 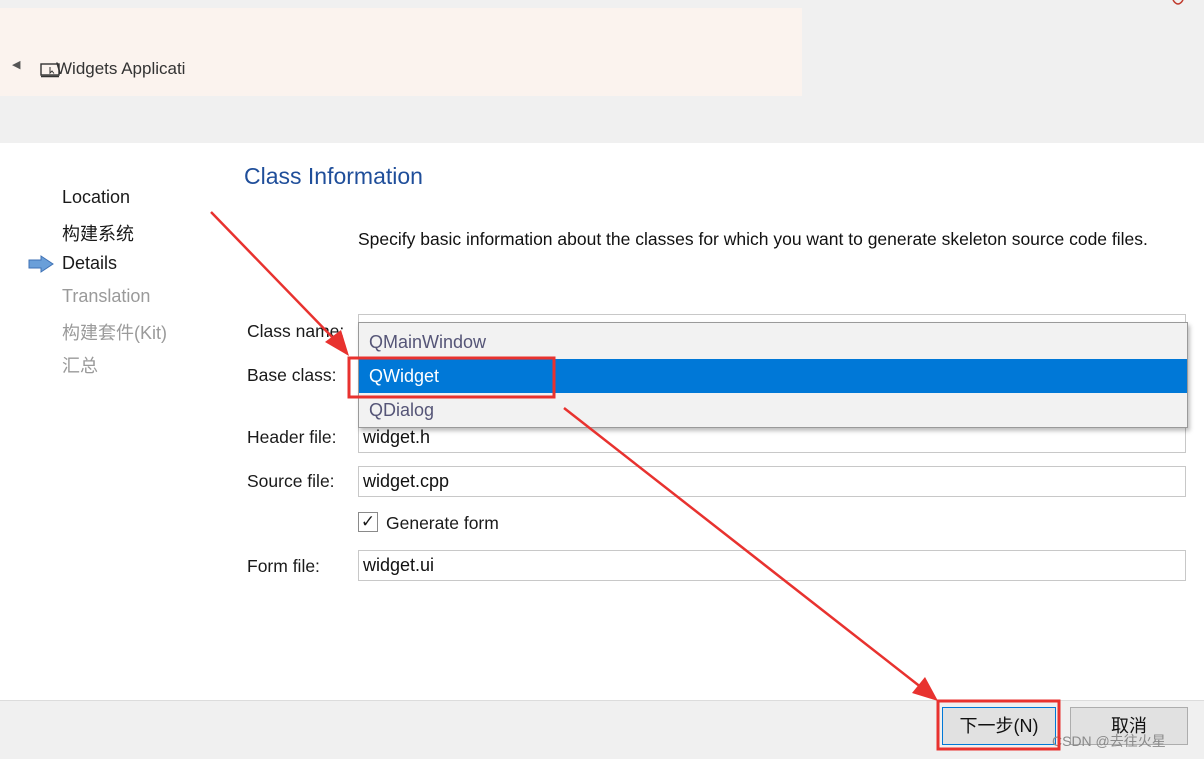 What do you see at coordinates (291, 481) in the screenshot?
I see `source-file-label: Source file:` at bounding box center [291, 481].